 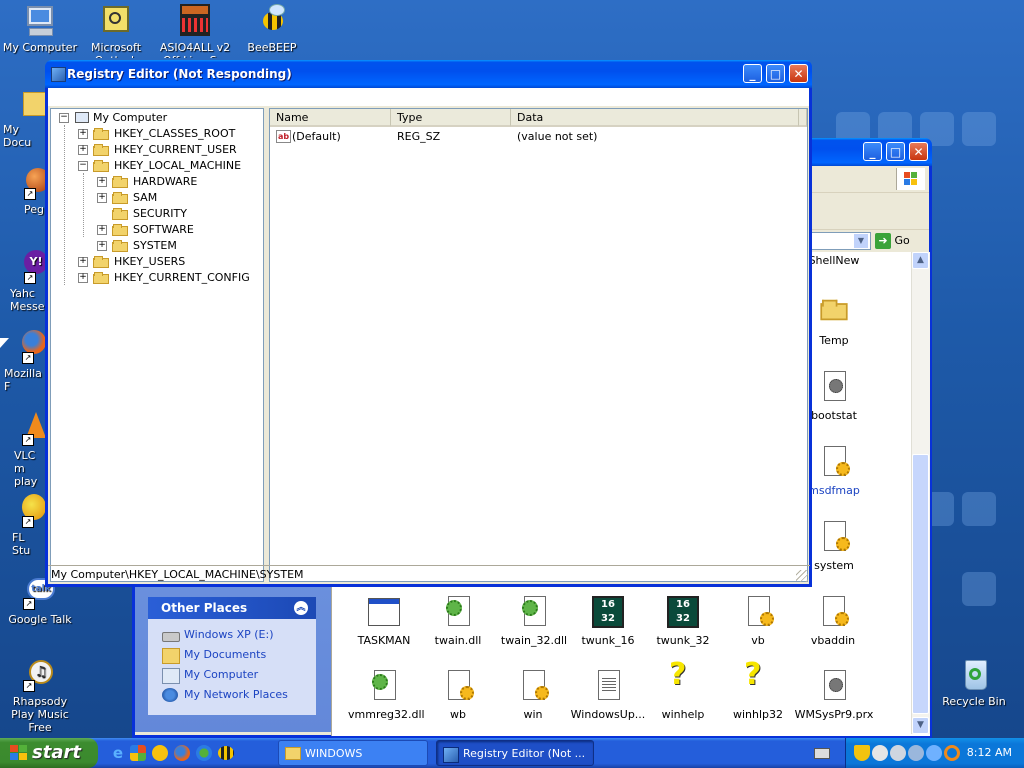 What do you see at coordinates (330, 118) in the screenshot?
I see `column-header-name: Name` at bounding box center [330, 118].